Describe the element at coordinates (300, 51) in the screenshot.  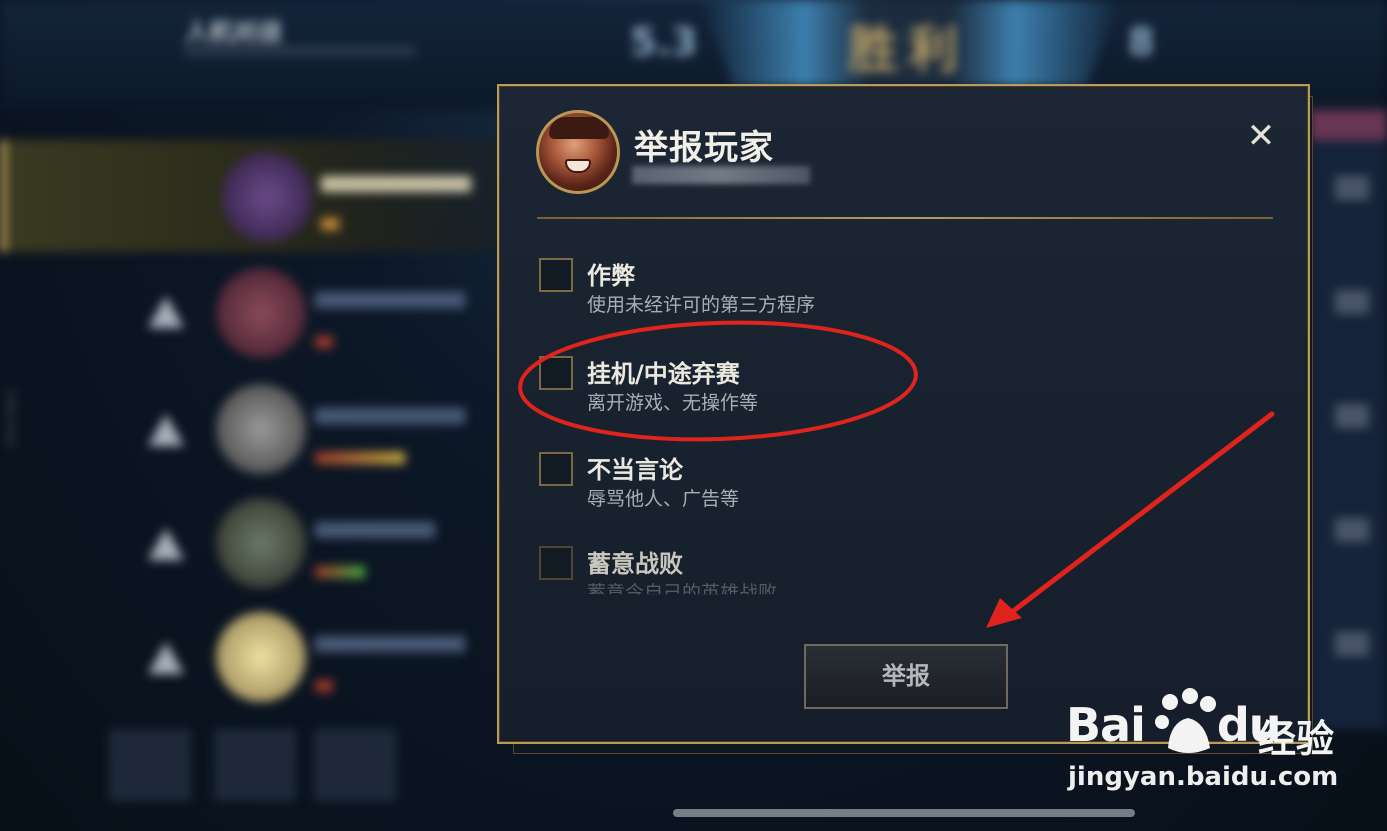
I see `match-subtitle` at that location.